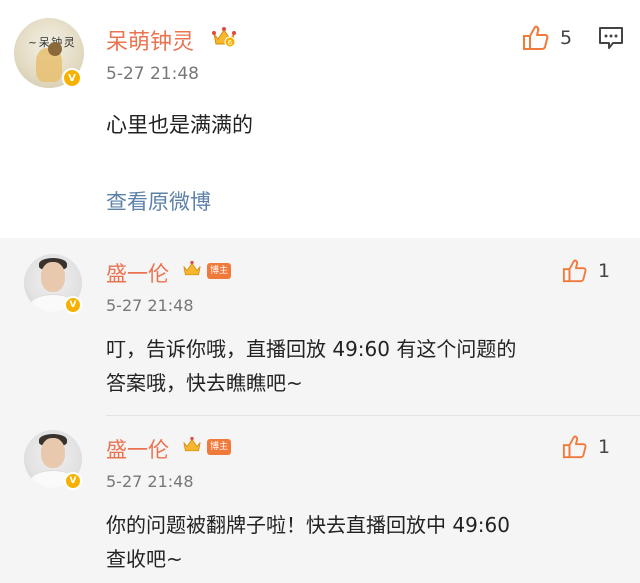 This screenshot has height=583, width=640. I want to click on reply-text-line: 叮，告诉你哦，直播回放 49:60 有这个问题的, so click(311, 349).